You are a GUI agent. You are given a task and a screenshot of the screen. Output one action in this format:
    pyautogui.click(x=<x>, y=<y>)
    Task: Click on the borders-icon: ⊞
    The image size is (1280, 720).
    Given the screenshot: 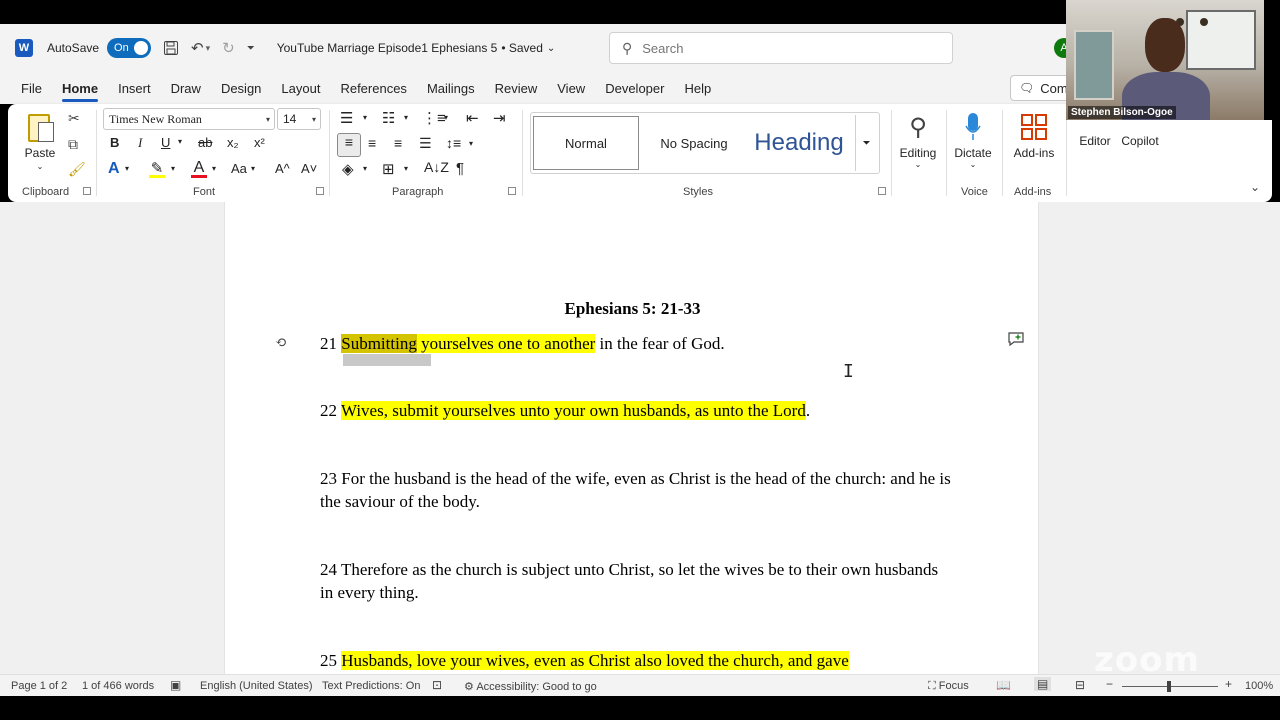 What is the action you would take?
    pyautogui.click(x=388, y=169)
    